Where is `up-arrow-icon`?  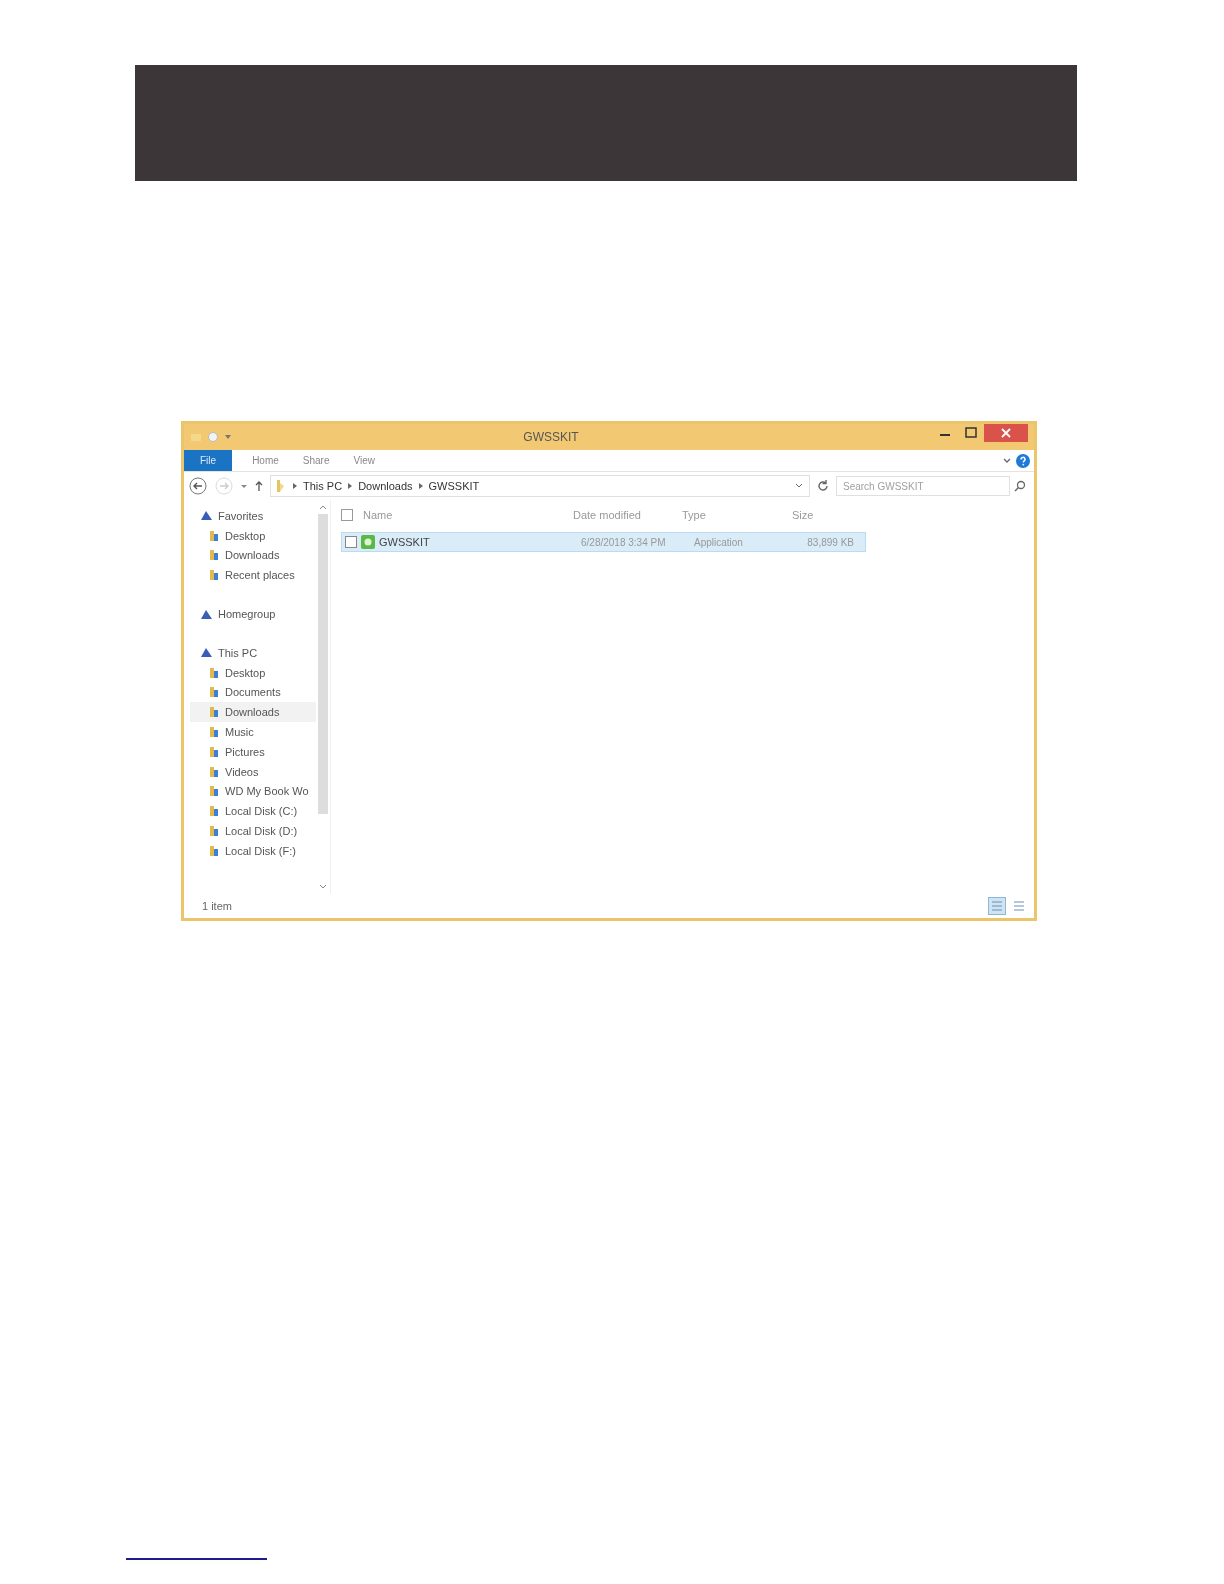
up-arrow-icon is located at coordinates (259, 486).